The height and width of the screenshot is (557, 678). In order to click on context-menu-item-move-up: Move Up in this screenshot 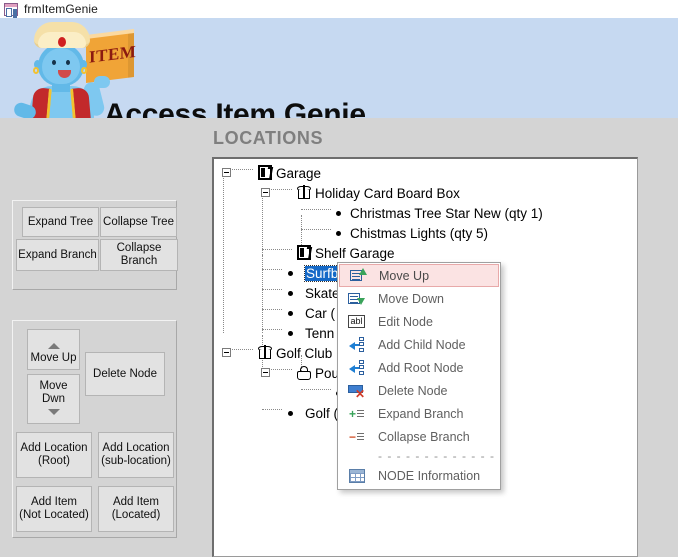, I will do `click(419, 275)`.